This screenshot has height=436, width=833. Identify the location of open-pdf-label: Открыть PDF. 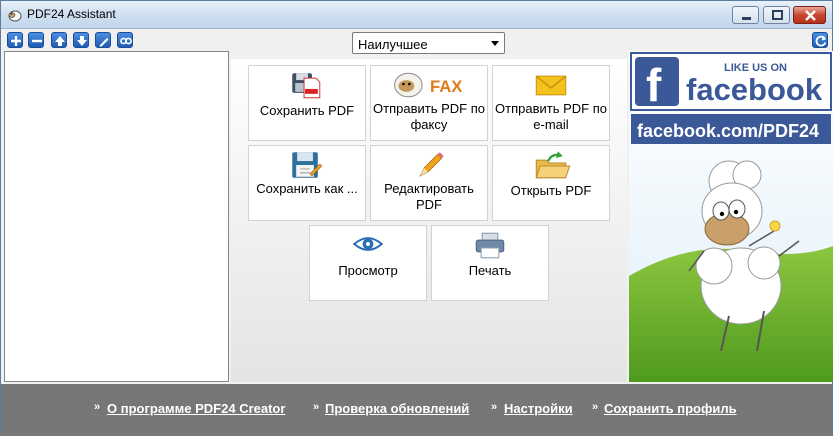
(551, 190).